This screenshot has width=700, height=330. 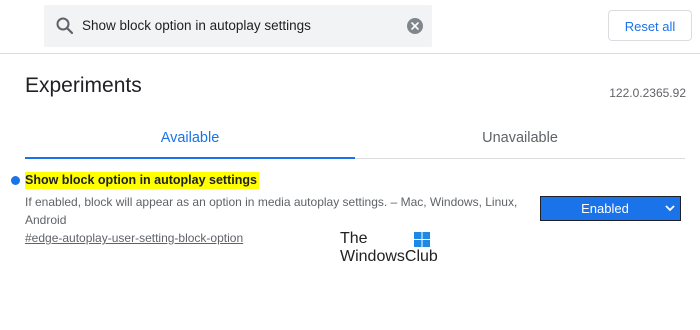 I want to click on watermark: The WindowsClub, so click(x=389, y=248).